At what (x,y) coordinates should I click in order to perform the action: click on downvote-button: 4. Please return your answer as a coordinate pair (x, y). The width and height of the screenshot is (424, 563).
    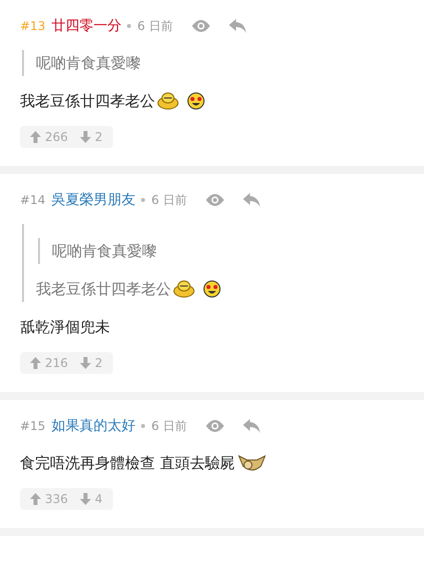
    Looking at the image, I should click on (91, 499).